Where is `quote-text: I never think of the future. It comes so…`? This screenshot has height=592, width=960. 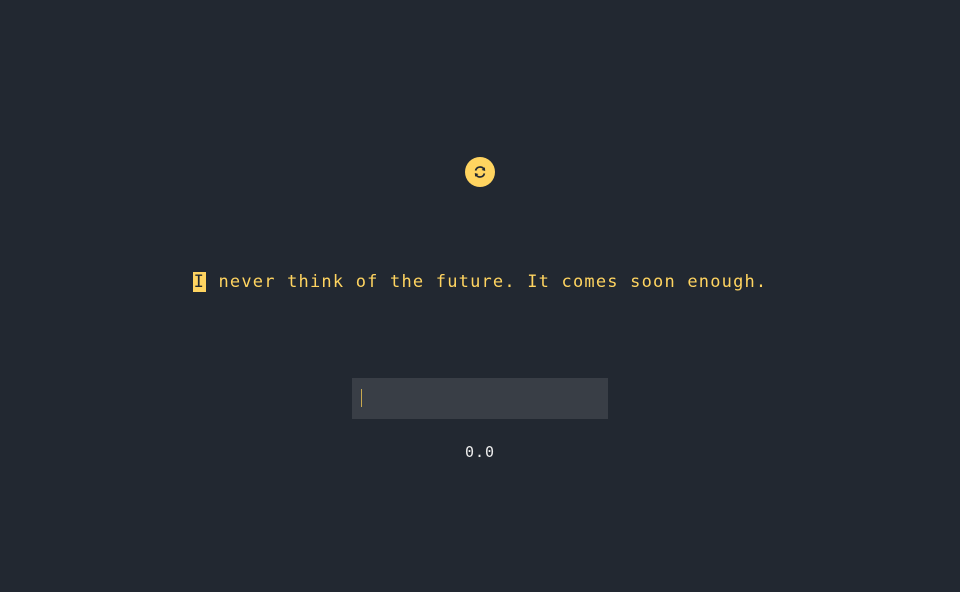 quote-text: I never think of the future. It comes so… is located at coordinates (480, 282).